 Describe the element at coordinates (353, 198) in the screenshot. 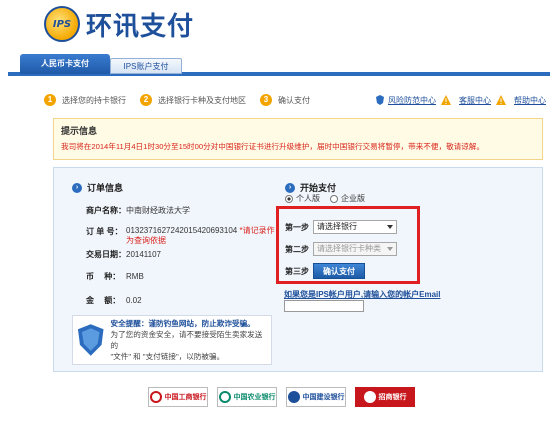

I see `enterprise-label: 企业版` at that location.